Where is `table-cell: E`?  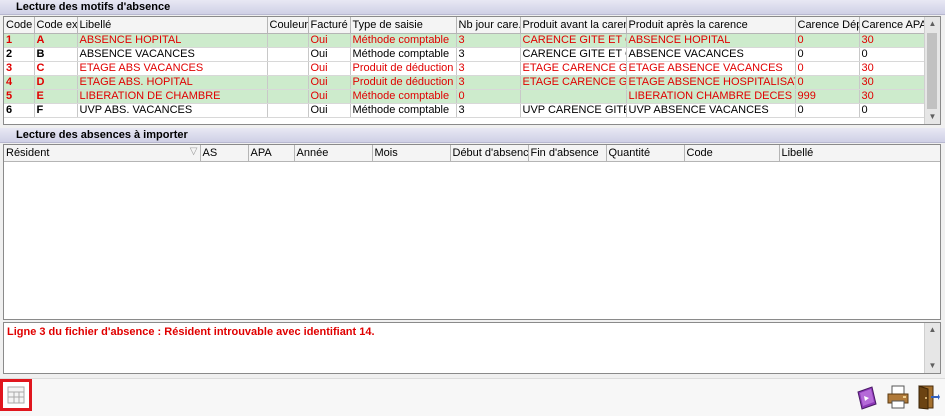 table-cell: E is located at coordinates (56, 96).